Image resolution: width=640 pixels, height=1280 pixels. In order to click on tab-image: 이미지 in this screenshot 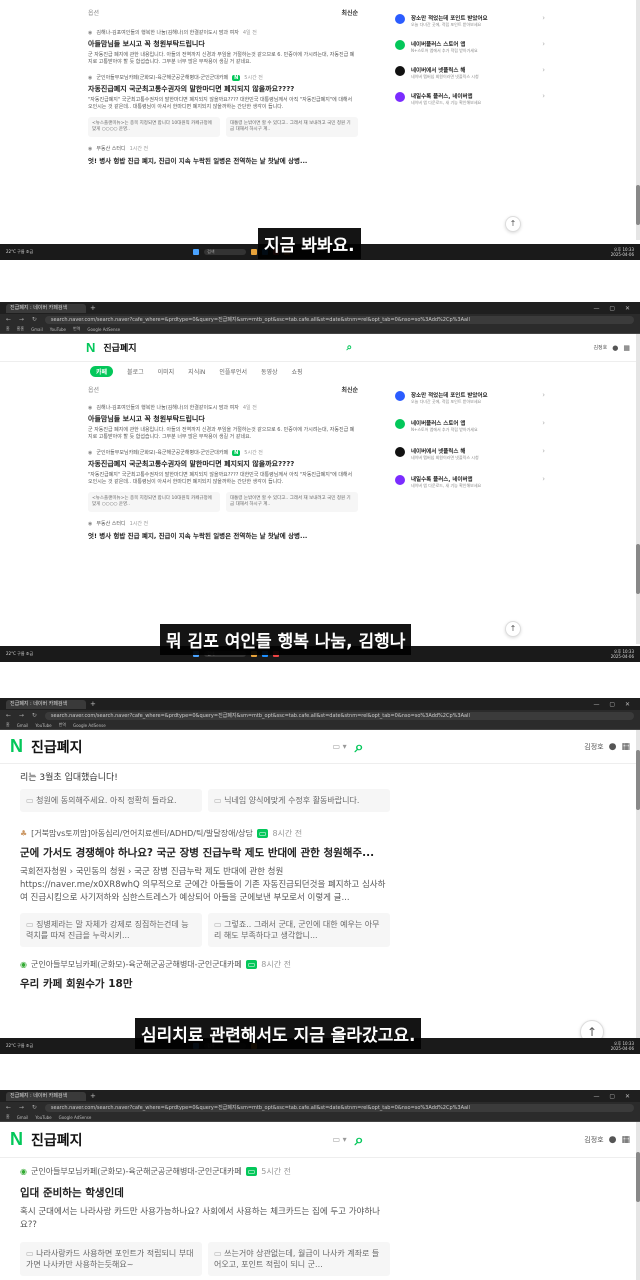, I will do `click(166, 371)`.